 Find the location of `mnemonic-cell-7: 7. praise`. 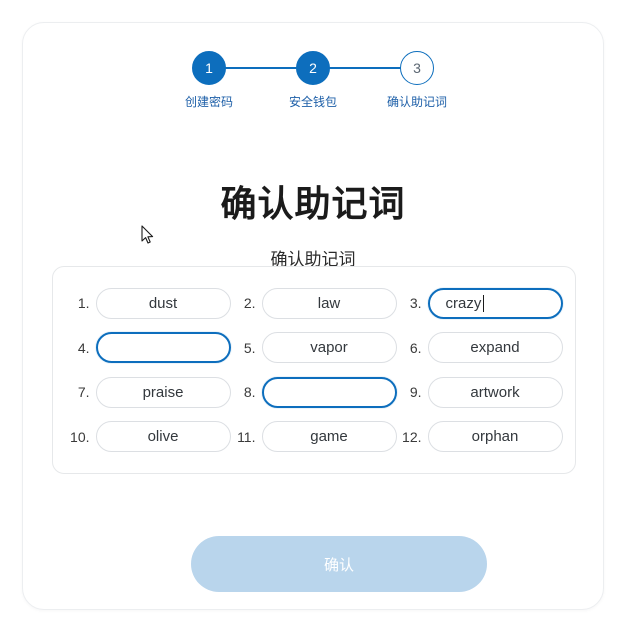

mnemonic-cell-7: 7. praise is located at coordinates (148, 392).